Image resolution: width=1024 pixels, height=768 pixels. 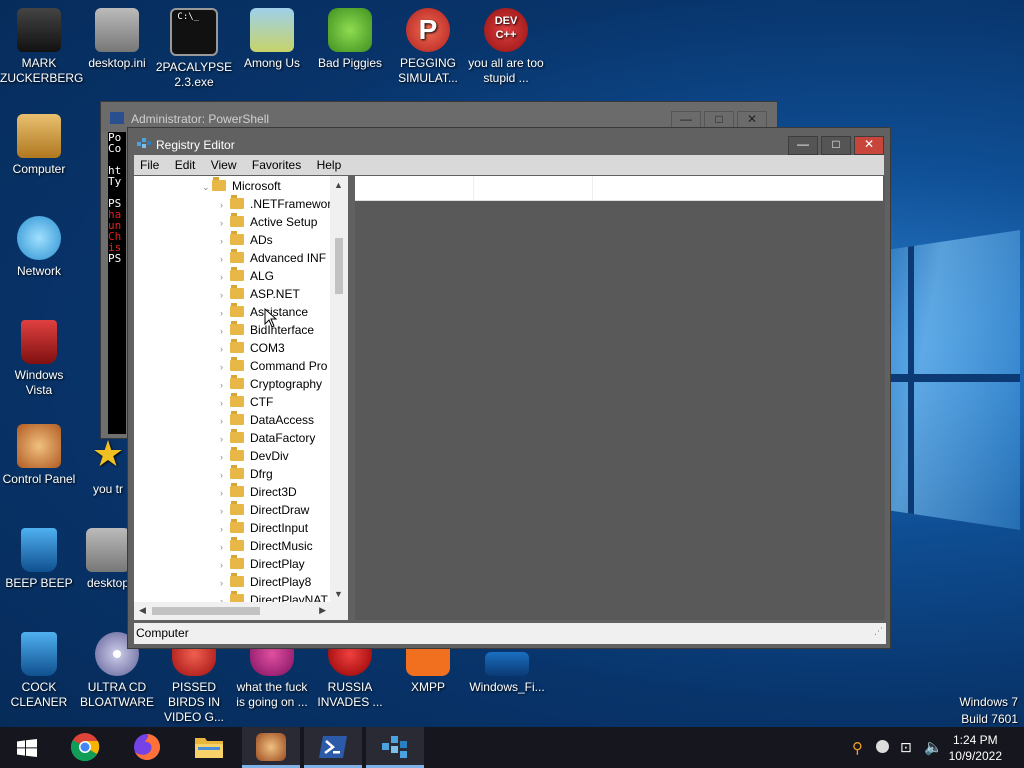 What do you see at coordinates (117, 30) in the screenshot?
I see `settings-file-icon` at bounding box center [117, 30].